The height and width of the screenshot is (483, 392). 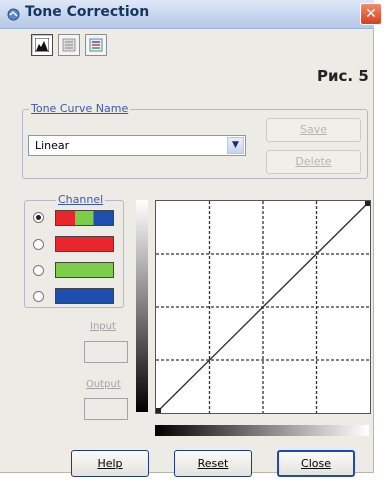 What do you see at coordinates (81, 199) in the screenshot?
I see `channel-label: Channel` at bounding box center [81, 199].